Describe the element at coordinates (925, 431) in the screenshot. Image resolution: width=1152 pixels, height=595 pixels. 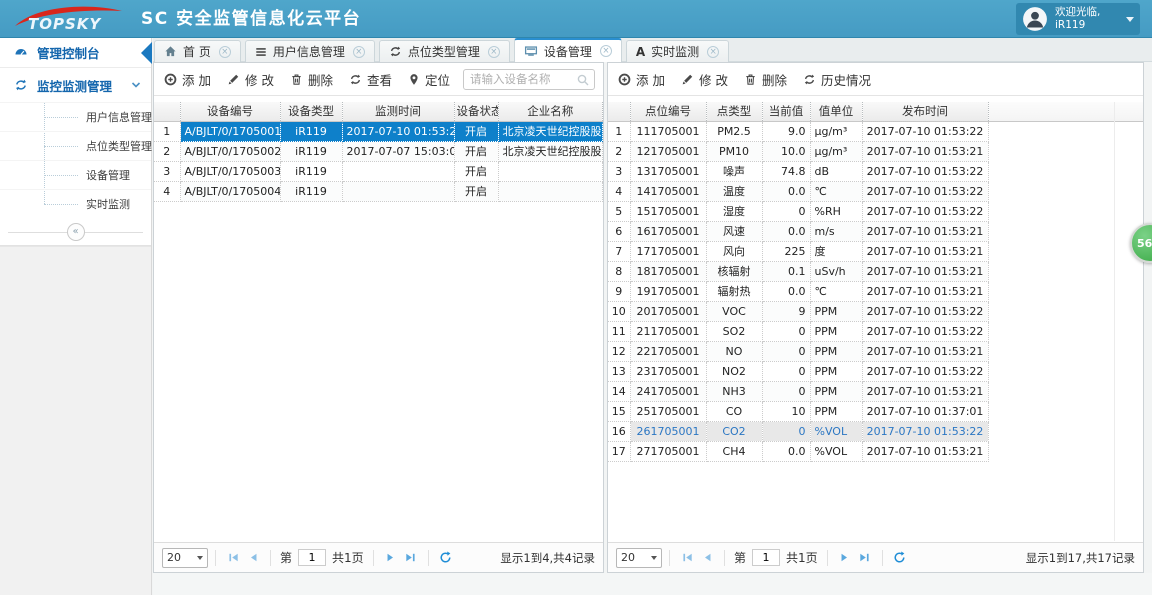
I see `cell: 2017-07-10 01:53:22` at that location.